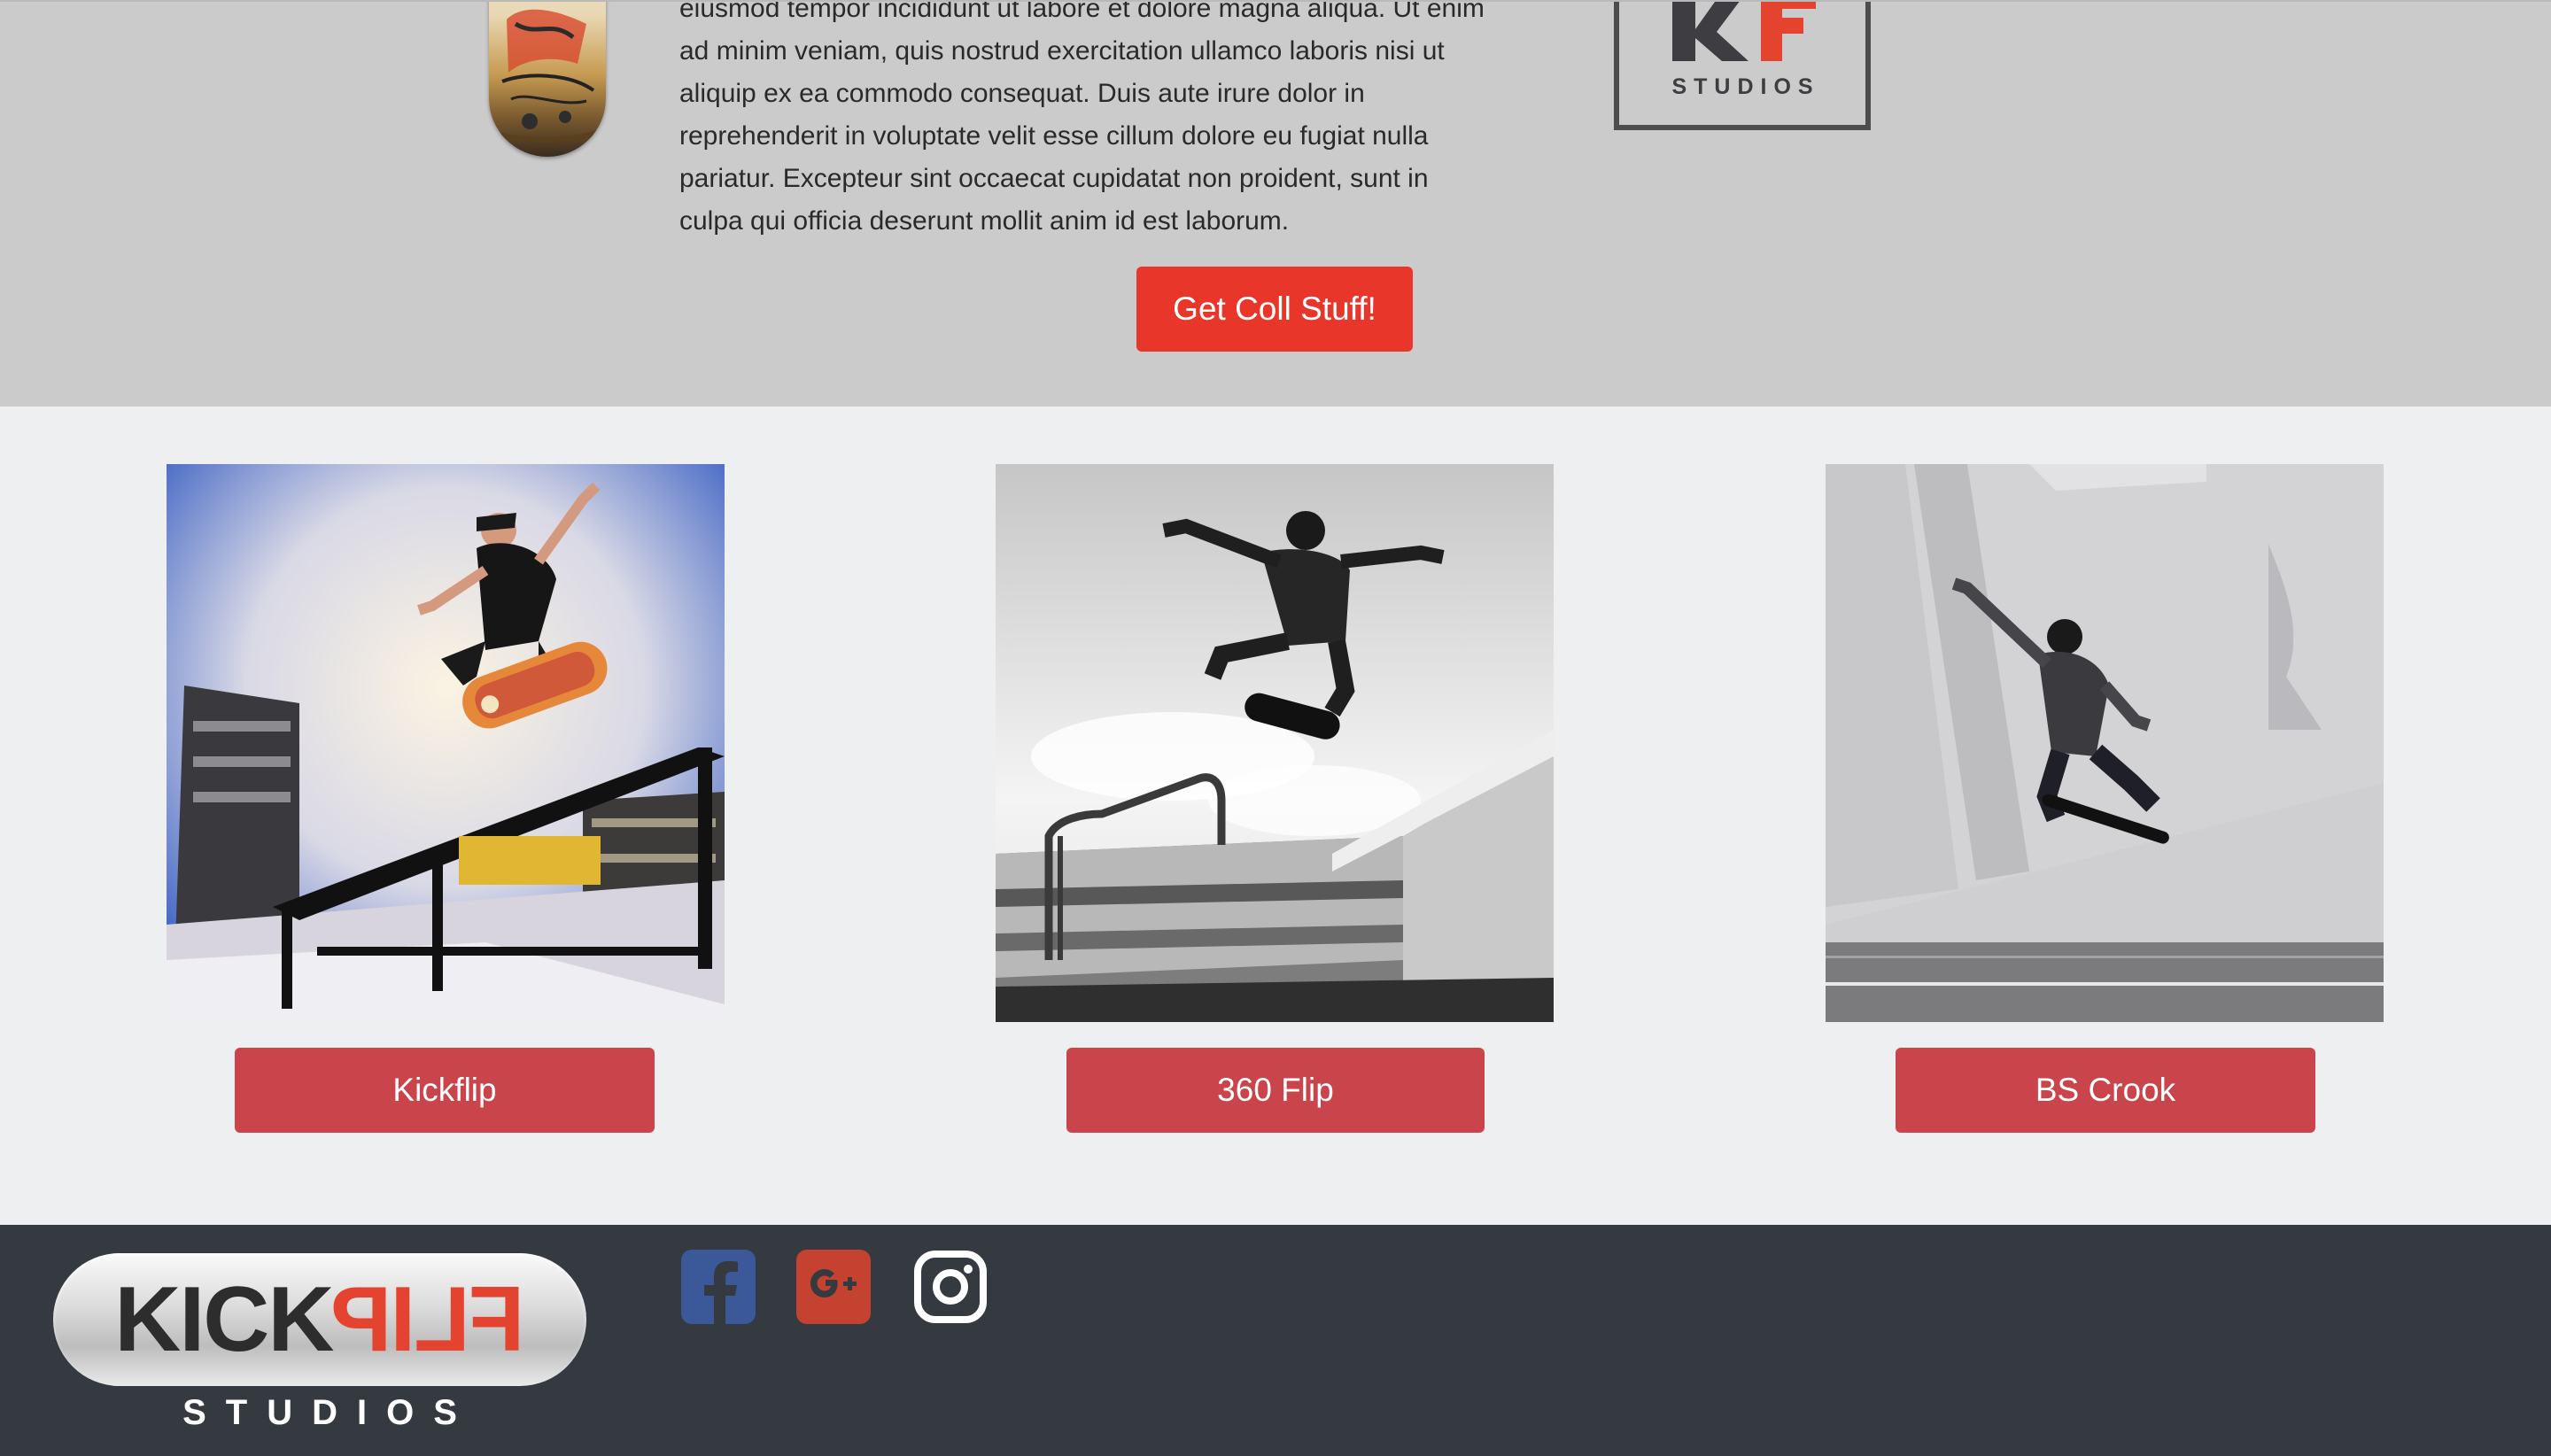  Describe the element at coordinates (833, 1287) in the screenshot. I see `google-plus-icon` at that location.